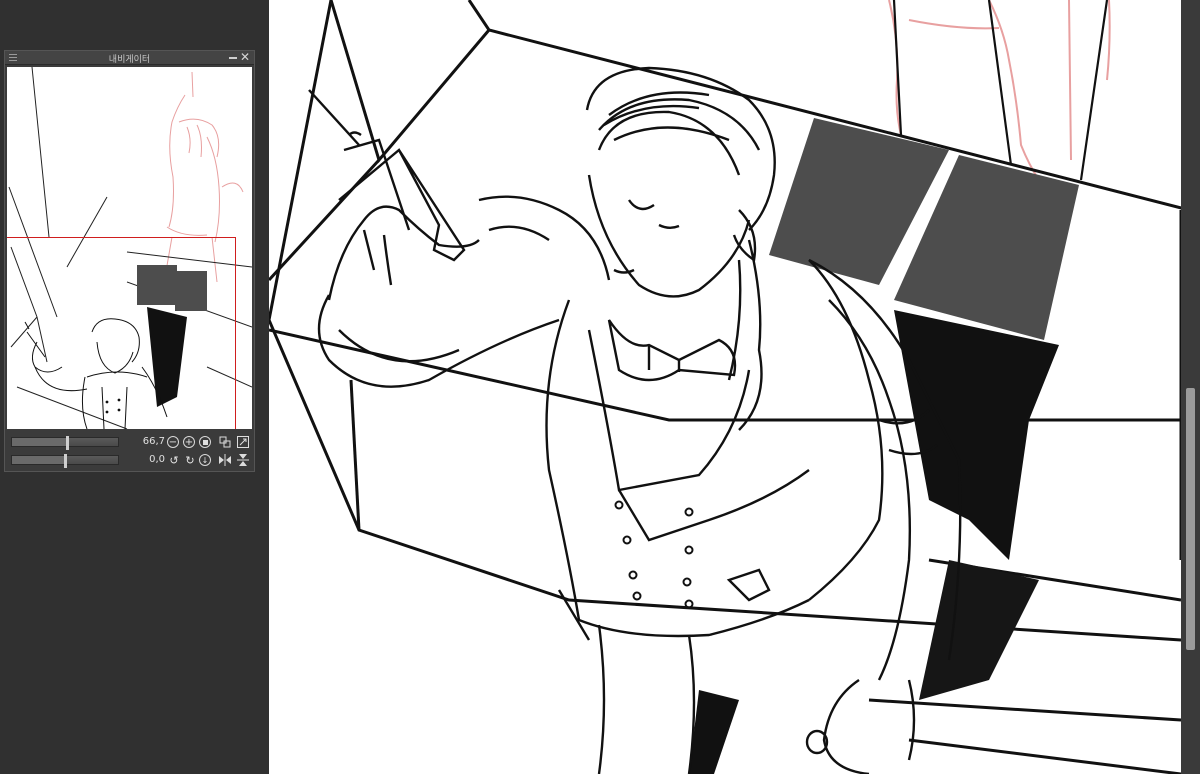  I want to click on reset-rotation-icon: ↓, so click(205, 460).